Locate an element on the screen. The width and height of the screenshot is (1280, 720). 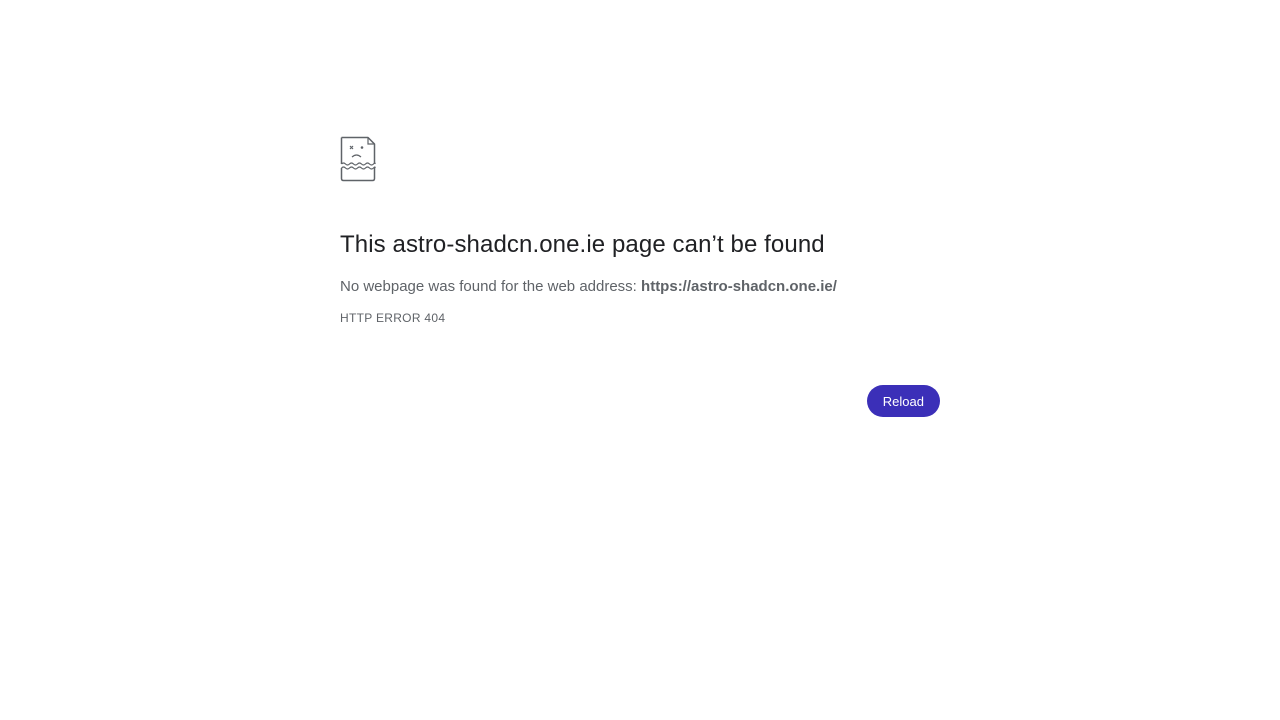
requested-url: https://astro-shadcn.one.ie/ is located at coordinates (739, 286).